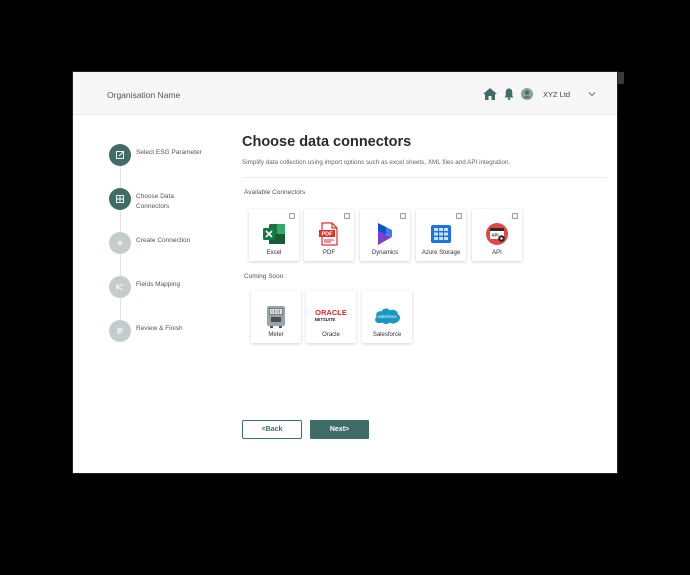 This screenshot has height=575, width=690. What do you see at coordinates (120, 287) in the screenshot?
I see `mapping-icon` at bounding box center [120, 287].